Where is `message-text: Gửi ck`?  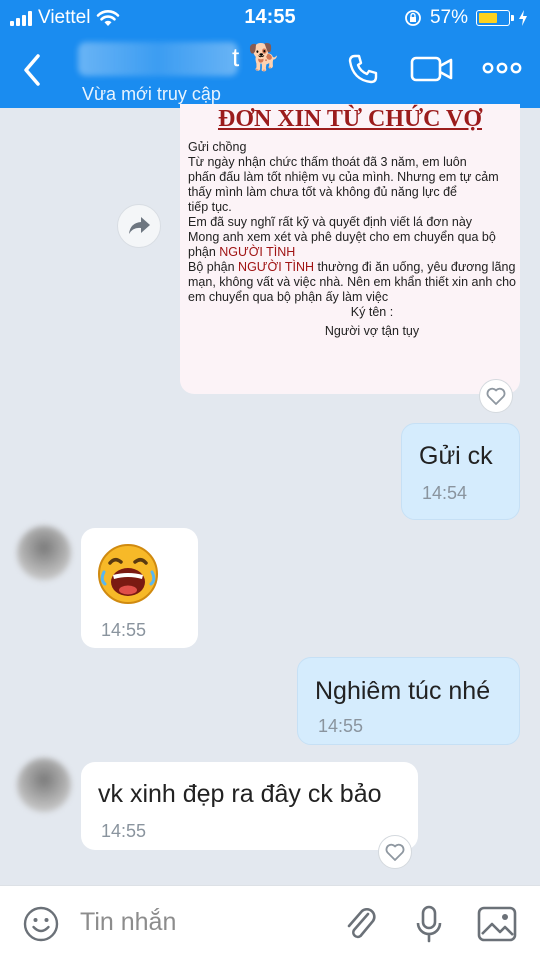
message-text: Gửi ck is located at coordinates (456, 456).